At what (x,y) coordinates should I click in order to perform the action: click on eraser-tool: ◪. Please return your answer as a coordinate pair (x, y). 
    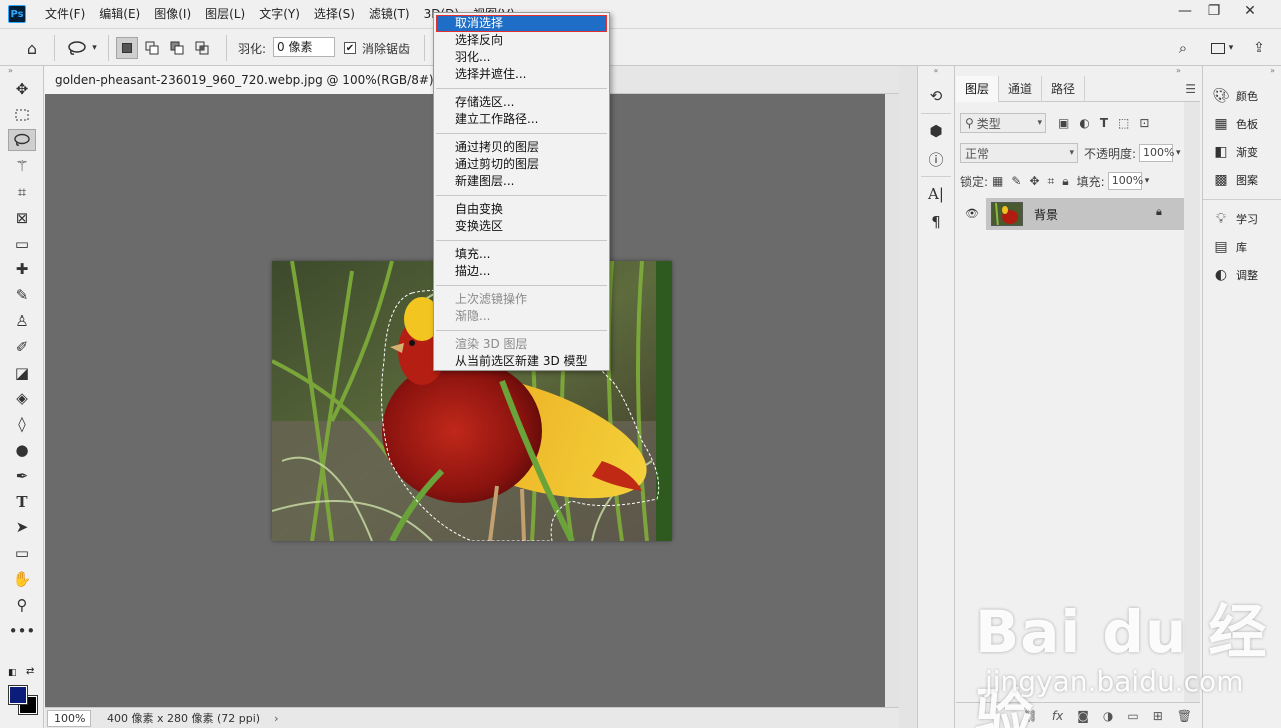
    Looking at the image, I should click on (22, 373).